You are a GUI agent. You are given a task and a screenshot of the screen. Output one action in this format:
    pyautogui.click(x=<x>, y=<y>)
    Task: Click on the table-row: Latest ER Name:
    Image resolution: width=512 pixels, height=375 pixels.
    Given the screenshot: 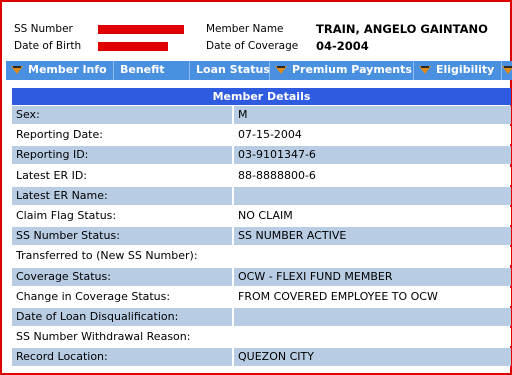 What is the action you would take?
    pyautogui.click(x=261, y=195)
    